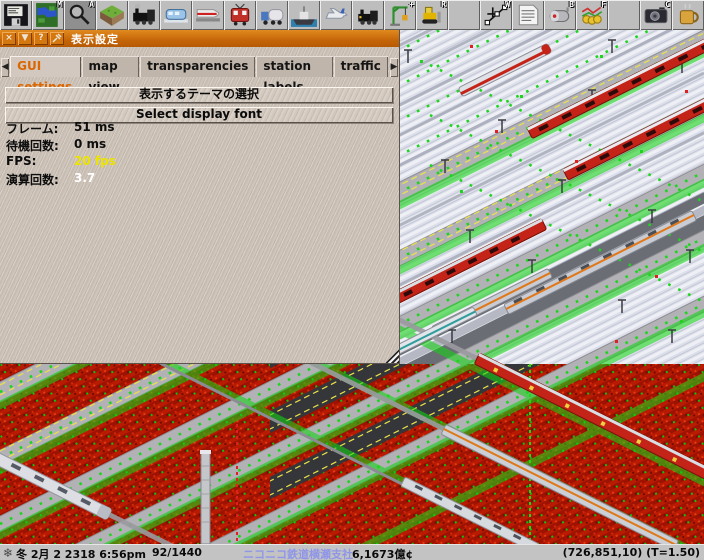 The width and height of the screenshot is (704, 560). Describe the element at coordinates (90, 144) in the screenshot. I see `stat-value: 0 ms` at that location.